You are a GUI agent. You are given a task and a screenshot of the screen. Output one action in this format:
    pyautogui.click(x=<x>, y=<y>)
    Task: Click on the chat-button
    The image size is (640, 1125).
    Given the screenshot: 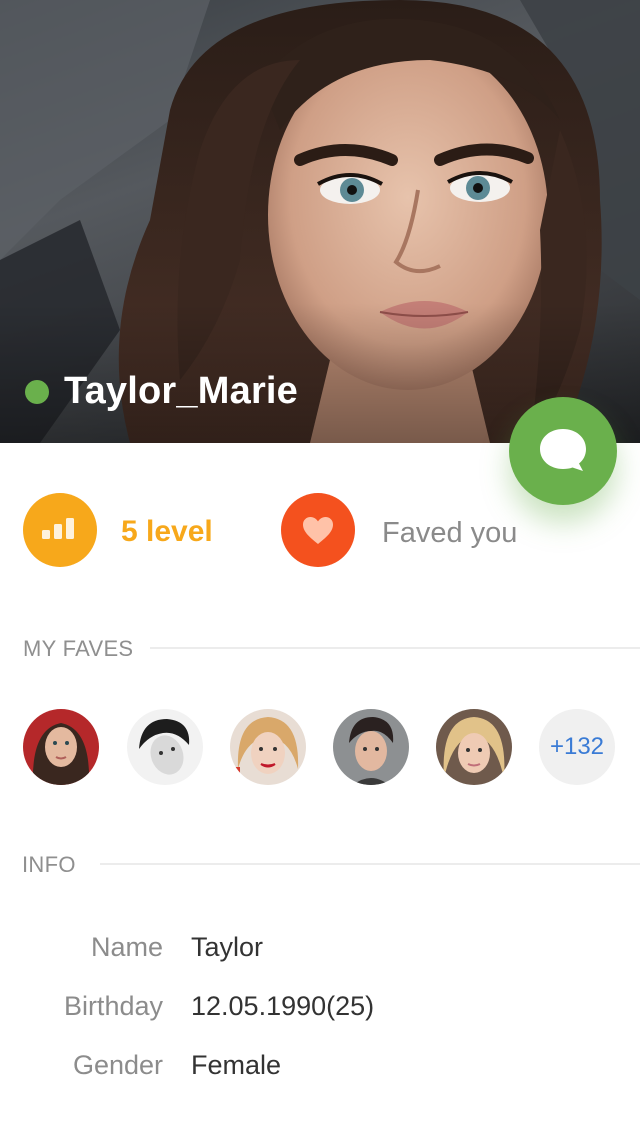 What is the action you would take?
    pyautogui.click(x=563, y=451)
    